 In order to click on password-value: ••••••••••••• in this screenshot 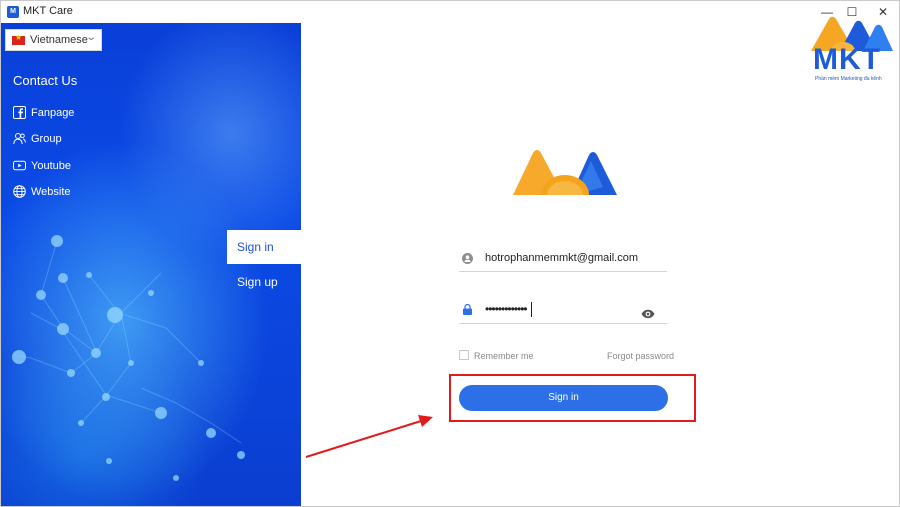, I will do `click(506, 309)`.